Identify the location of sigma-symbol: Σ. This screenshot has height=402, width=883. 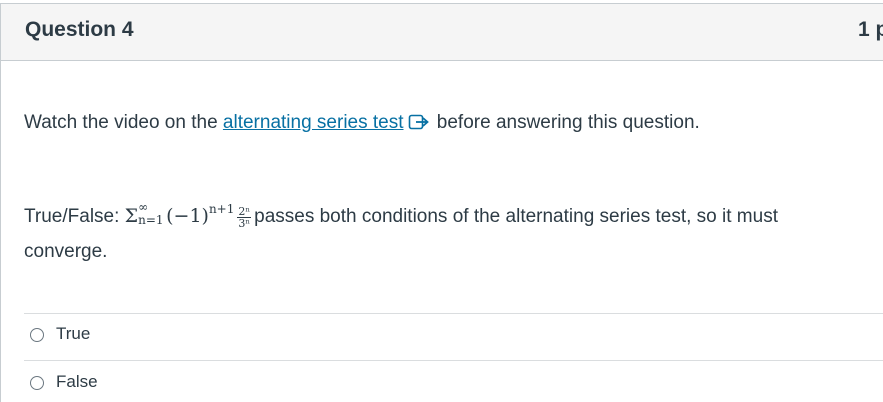
(131, 216).